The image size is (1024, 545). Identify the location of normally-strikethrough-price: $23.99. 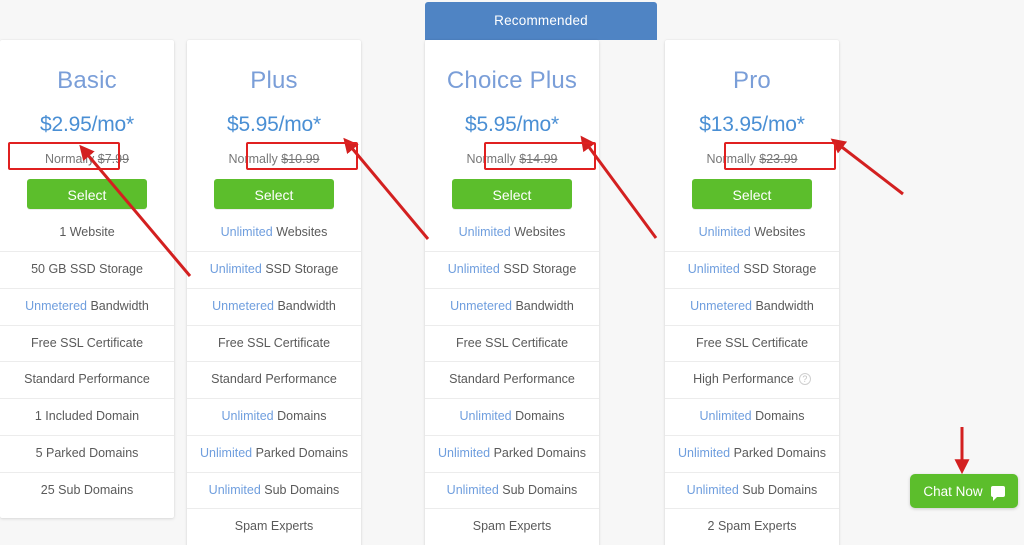
(778, 159).